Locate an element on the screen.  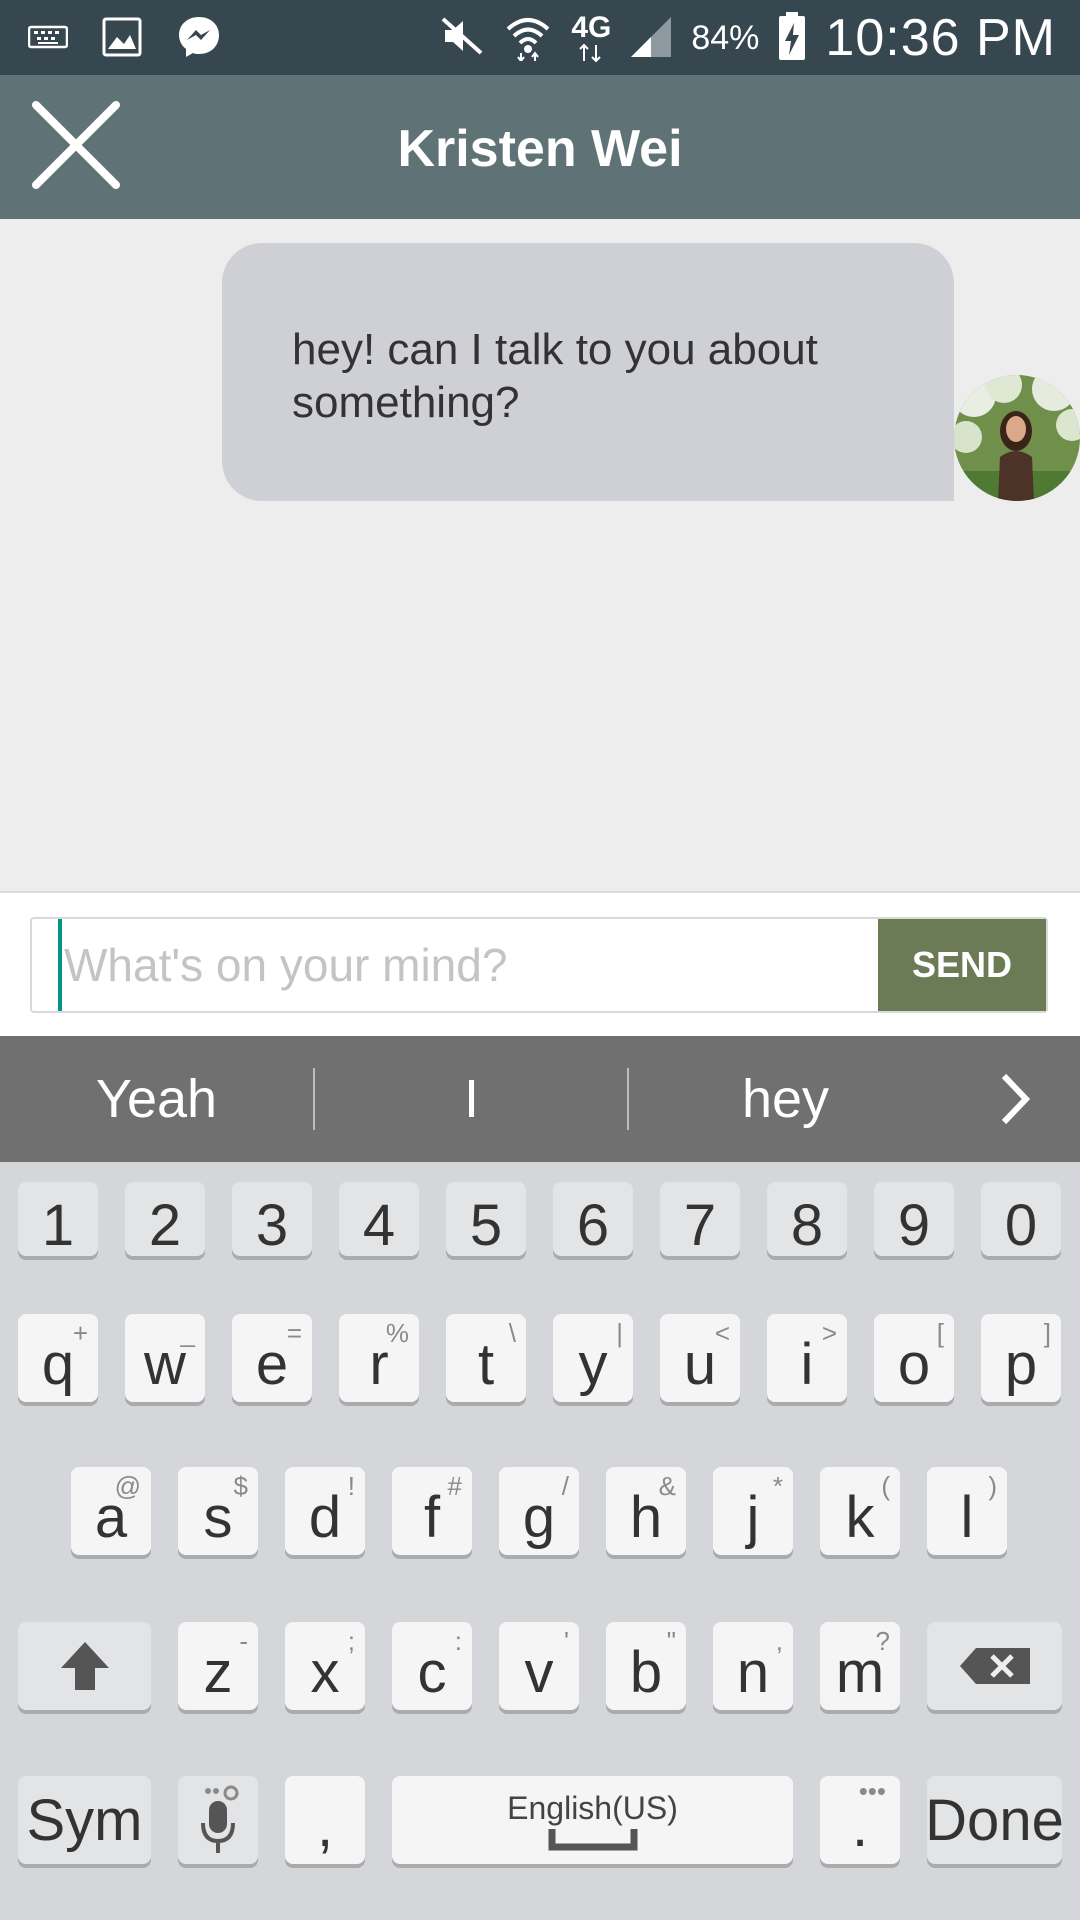
suggestion-item: Yeah is located at coordinates (156, 1099).